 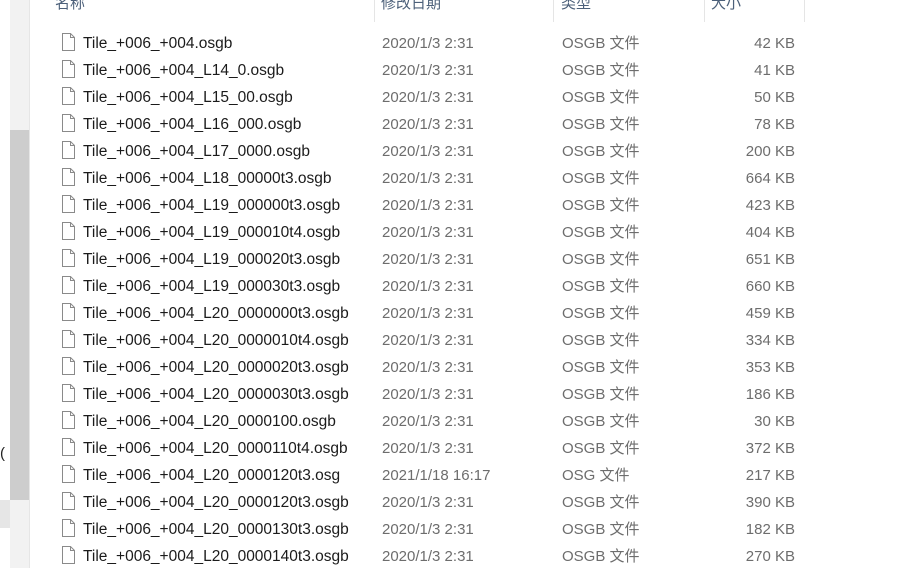 I want to click on column-header-size: 大小, so click(x=754, y=10).